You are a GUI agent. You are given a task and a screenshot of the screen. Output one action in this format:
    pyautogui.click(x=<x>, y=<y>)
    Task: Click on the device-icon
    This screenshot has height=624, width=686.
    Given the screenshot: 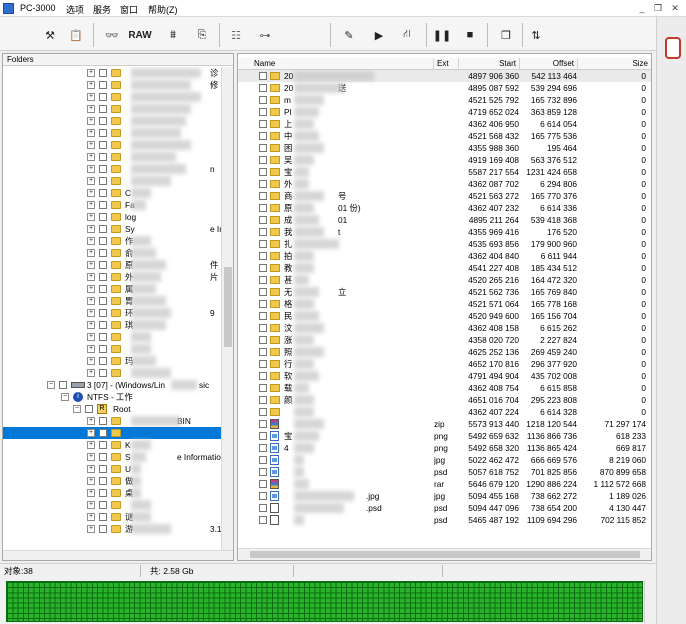 What is the action you would take?
    pyautogui.click(x=673, y=48)
    